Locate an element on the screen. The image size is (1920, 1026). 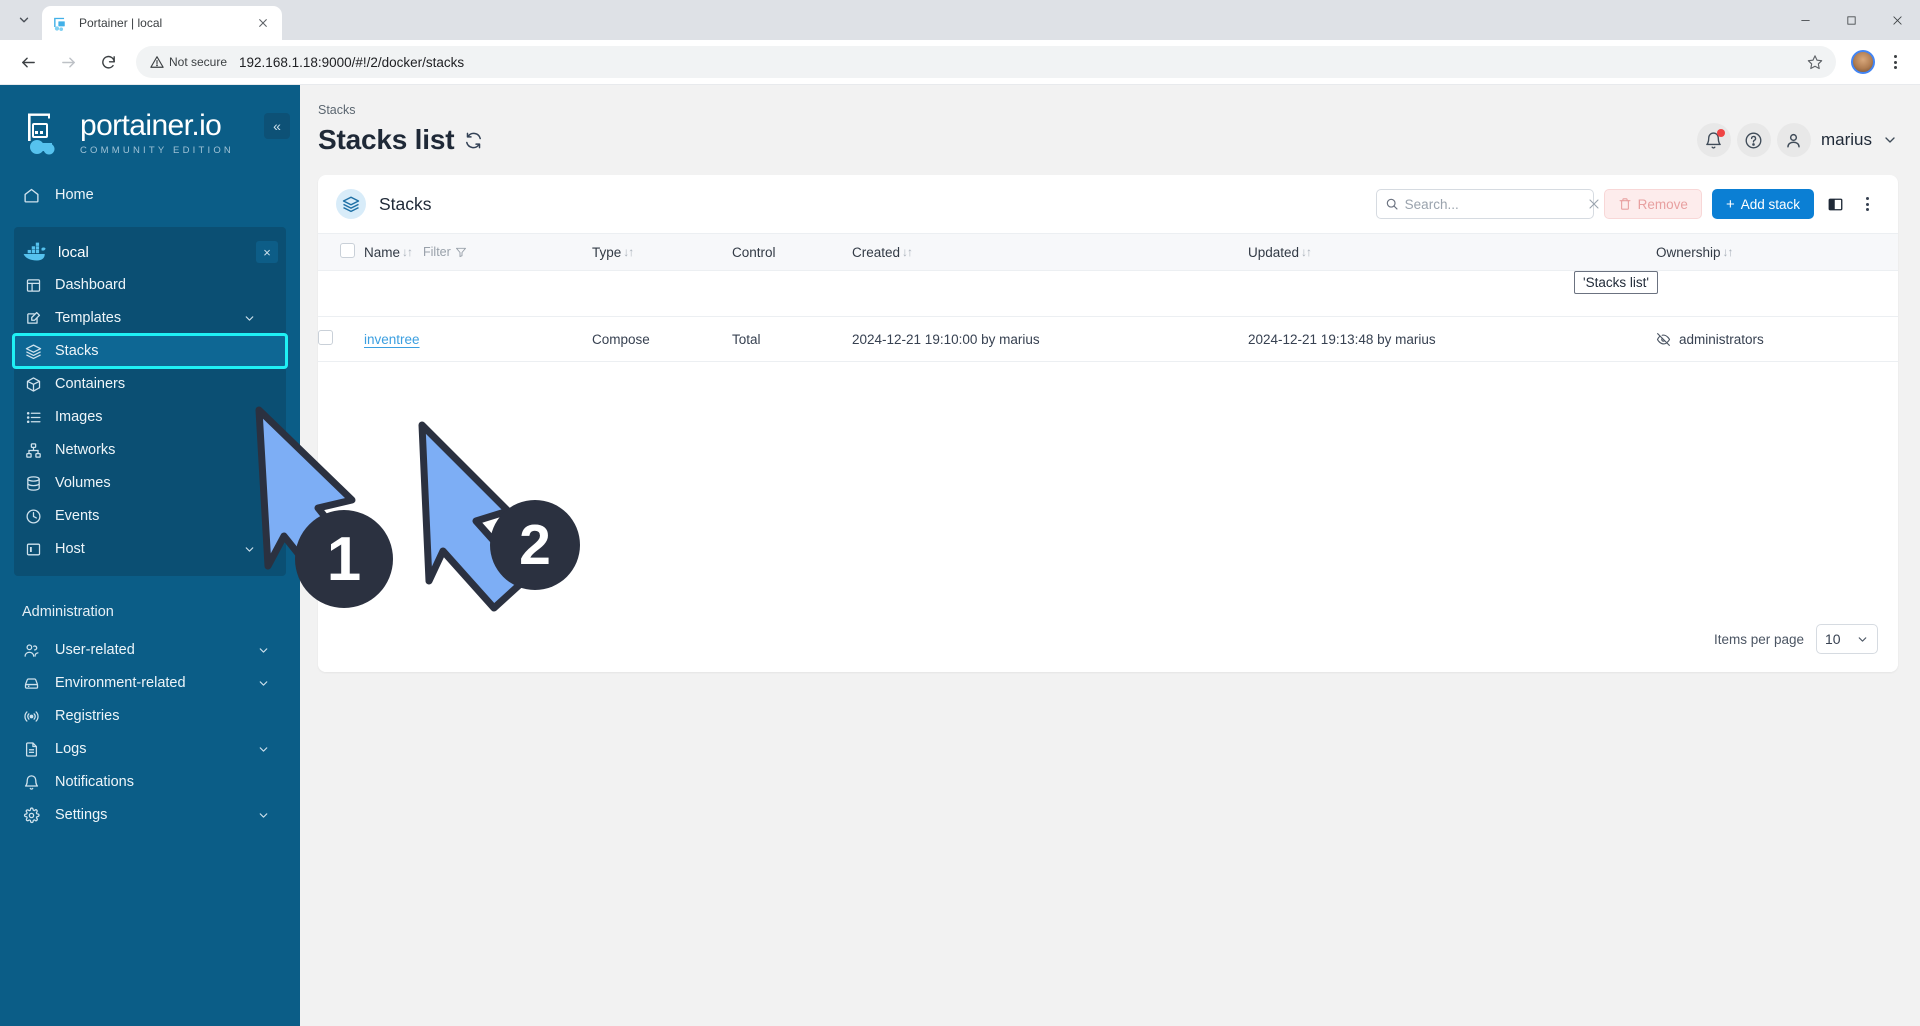
browser-menu-icon is located at coordinates (1895, 62).